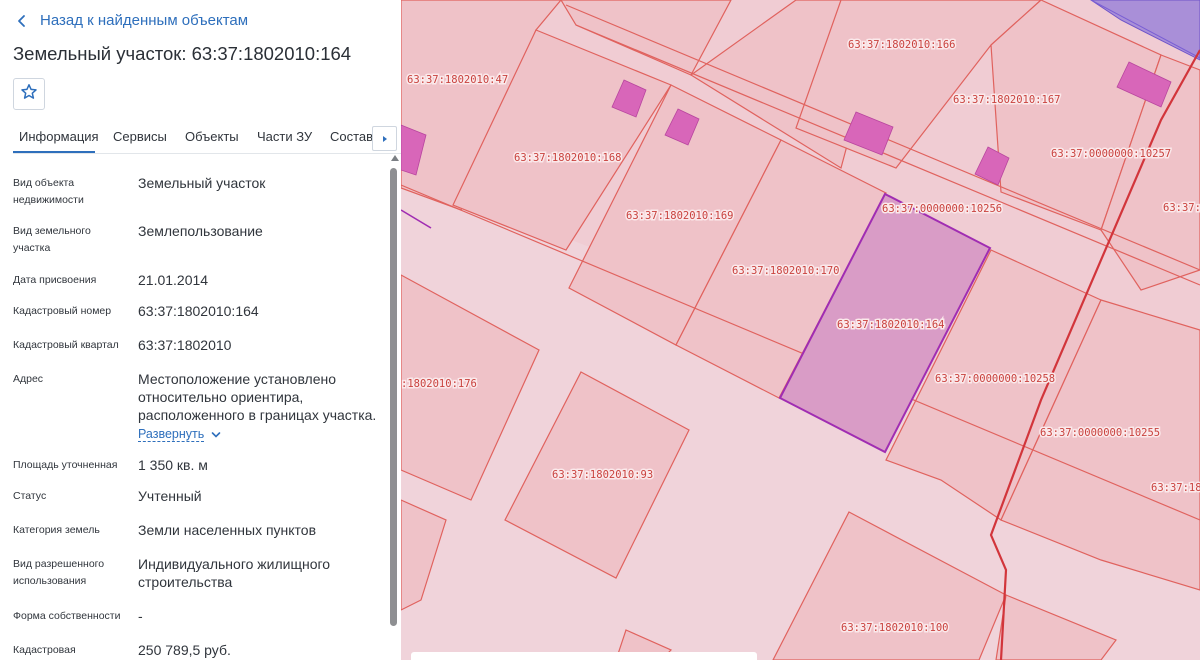  I want to click on property-label: Категория земель, so click(56, 530).